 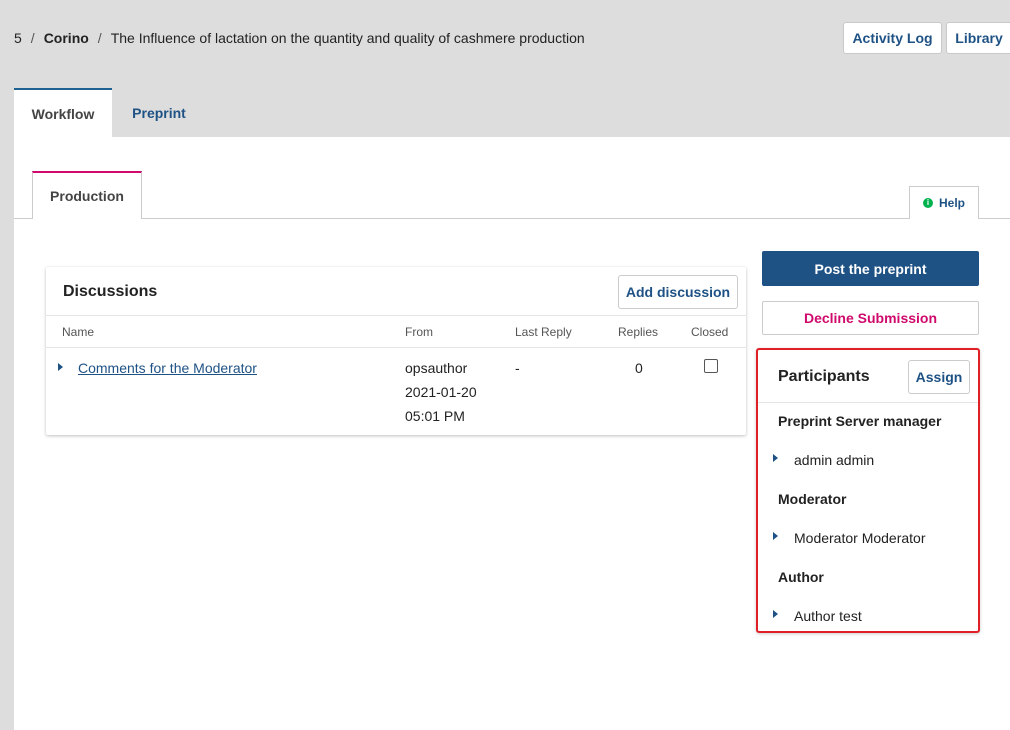 What do you see at coordinates (710, 332) in the screenshot?
I see `column-header-closed: Closed` at bounding box center [710, 332].